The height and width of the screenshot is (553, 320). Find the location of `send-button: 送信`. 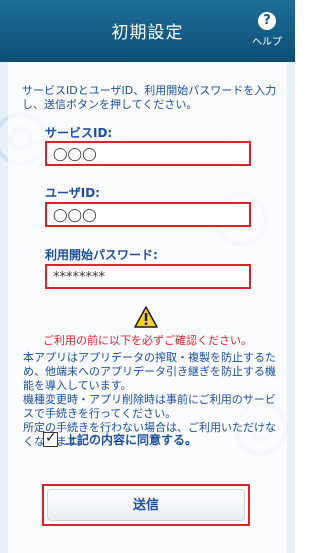

send-button: 送信 is located at coordinates (146, 505).